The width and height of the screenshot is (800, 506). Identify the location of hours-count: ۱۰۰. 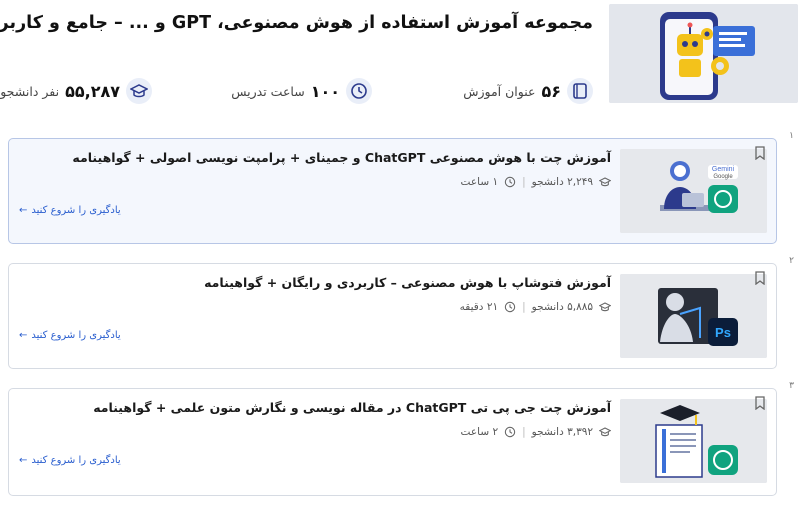
(325, 91).